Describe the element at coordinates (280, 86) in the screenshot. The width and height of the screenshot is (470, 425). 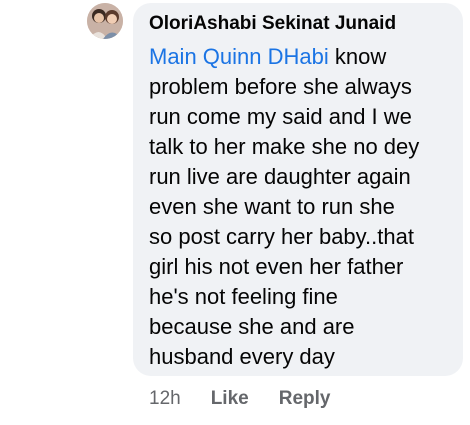
I see `comment-line: problem before she always` at that location.